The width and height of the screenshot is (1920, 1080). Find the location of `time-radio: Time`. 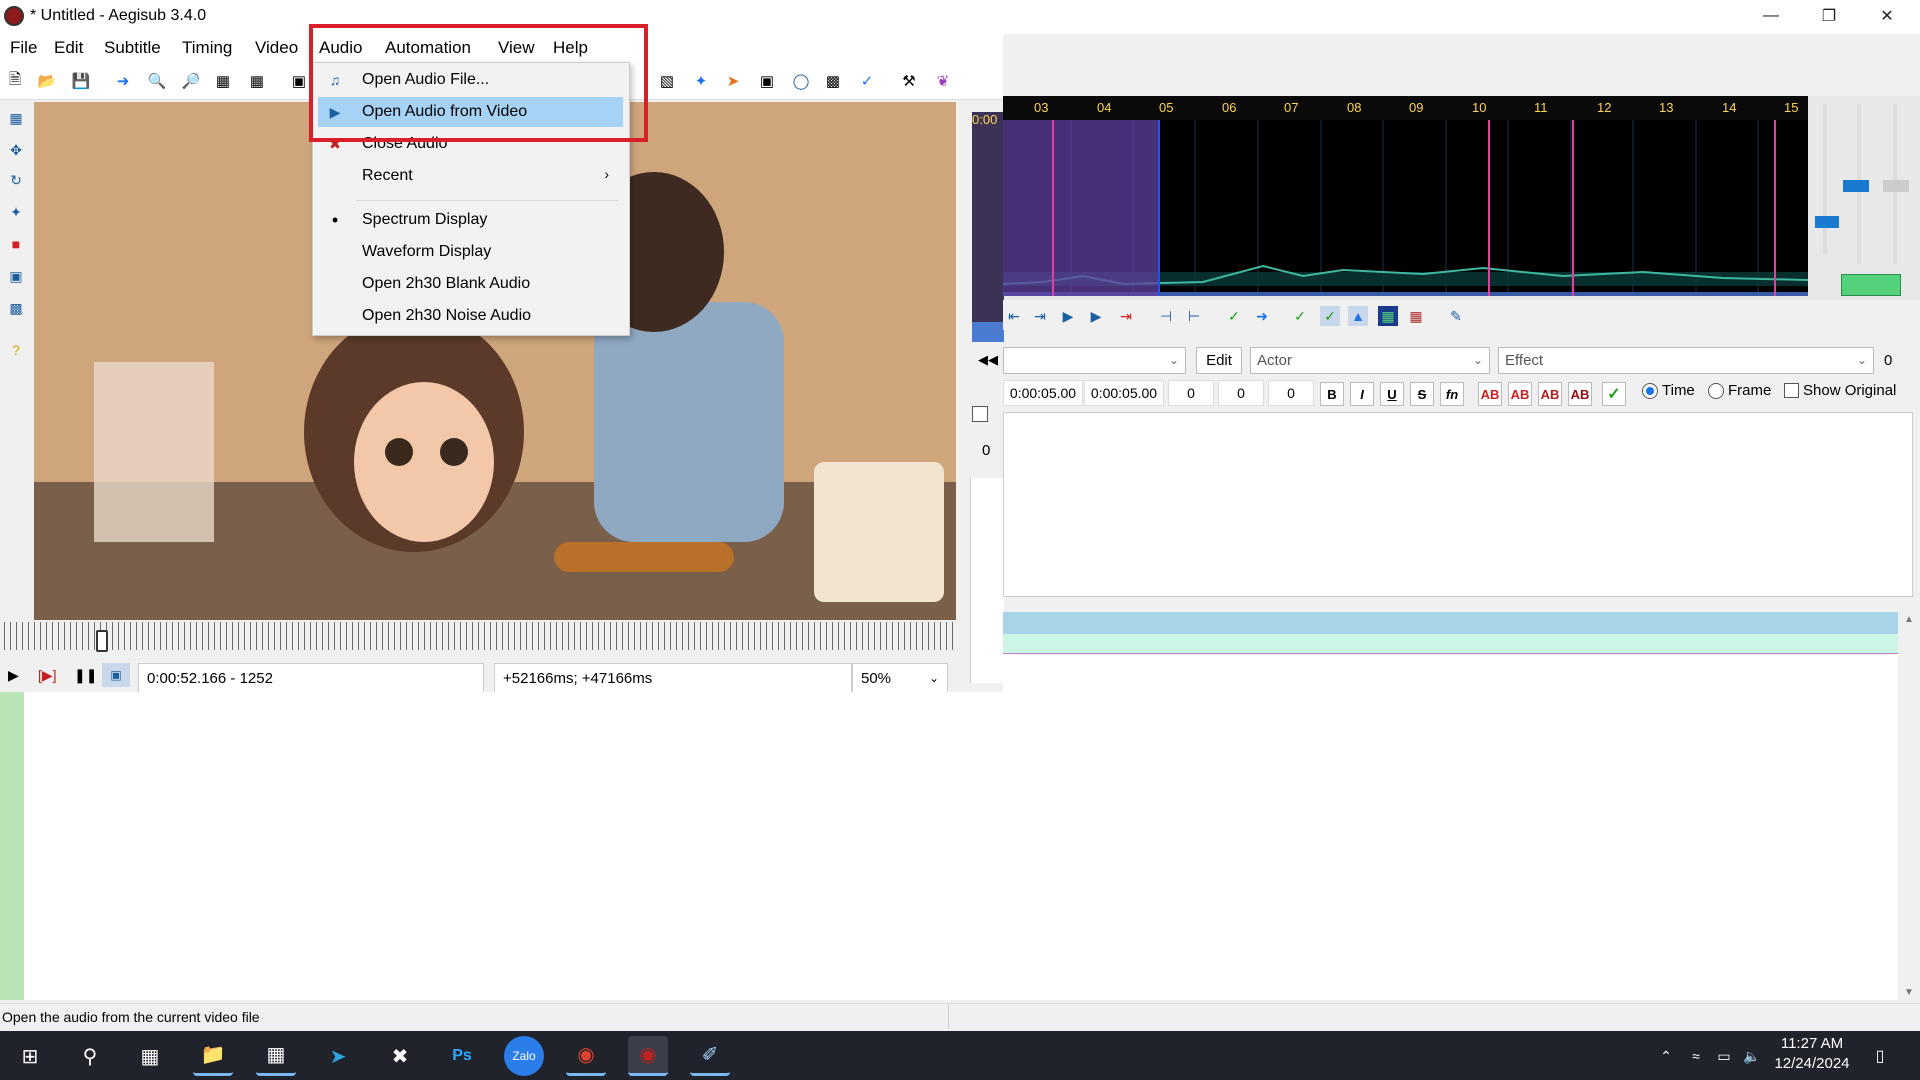

time-radio: Time is located at coordinates (1668, 390).